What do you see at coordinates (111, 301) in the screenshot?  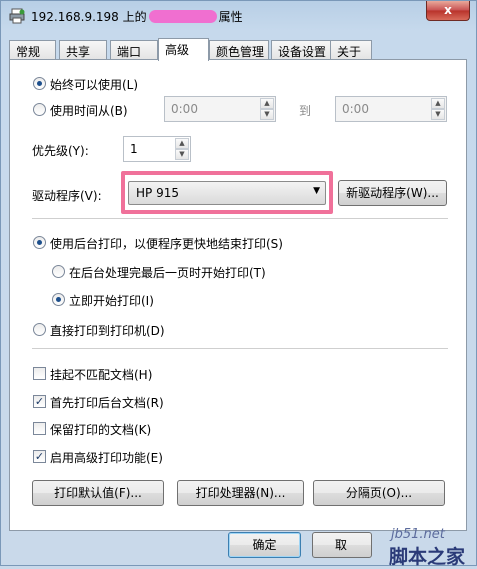 I see `start-immediately-label: 立即开始打印(I)` at bounding box center [111, 301].